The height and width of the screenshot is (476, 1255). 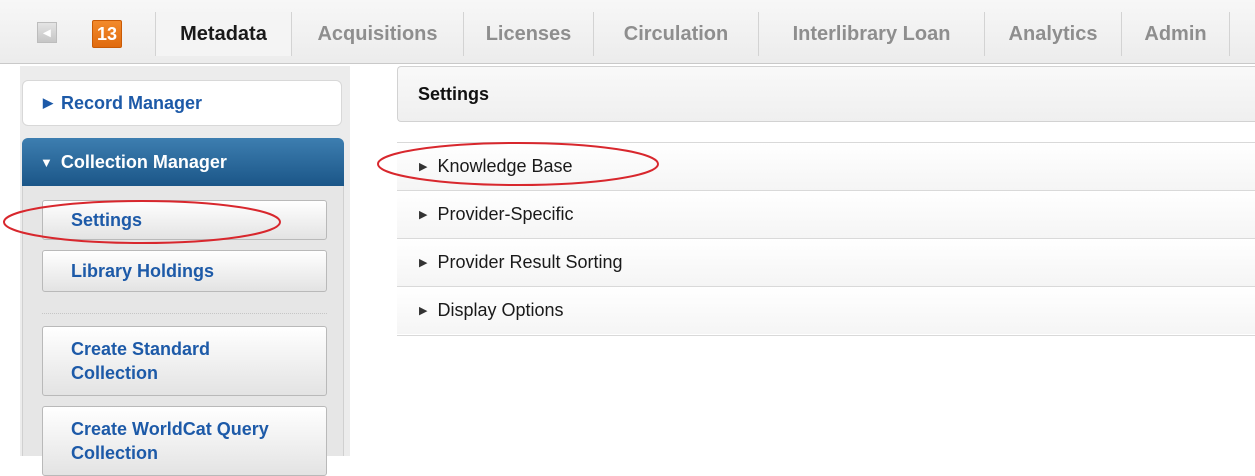 What do you see at coordinates (47, 32) in the screenshot?
I see `collapse-sidebar-icon: ◂` at bounding box center [47, 32].